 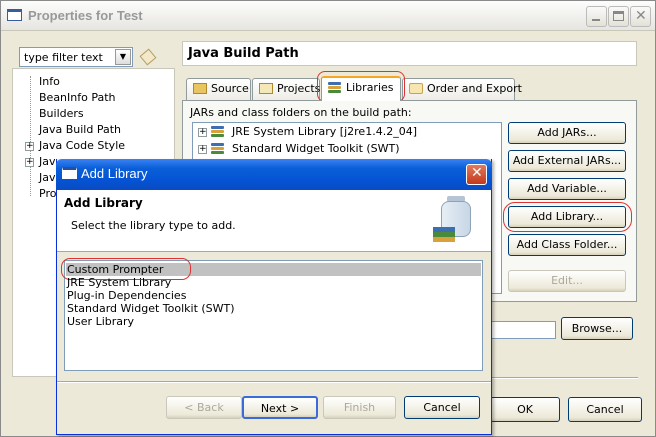 I want to click on chevron-down-icon: ▼, so click(x=123, y=57).